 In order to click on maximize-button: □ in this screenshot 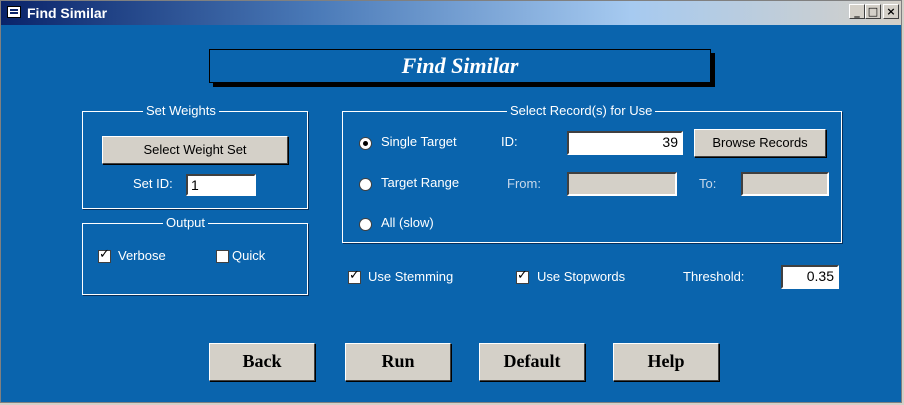, I will do `click(873, 11)`.